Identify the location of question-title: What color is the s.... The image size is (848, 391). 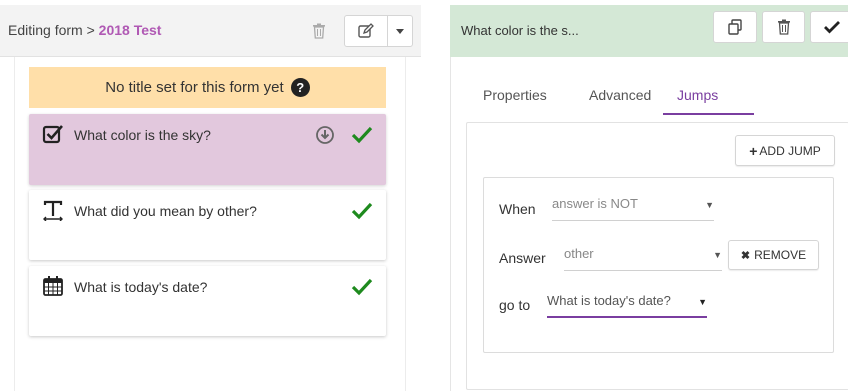
(520, 30).